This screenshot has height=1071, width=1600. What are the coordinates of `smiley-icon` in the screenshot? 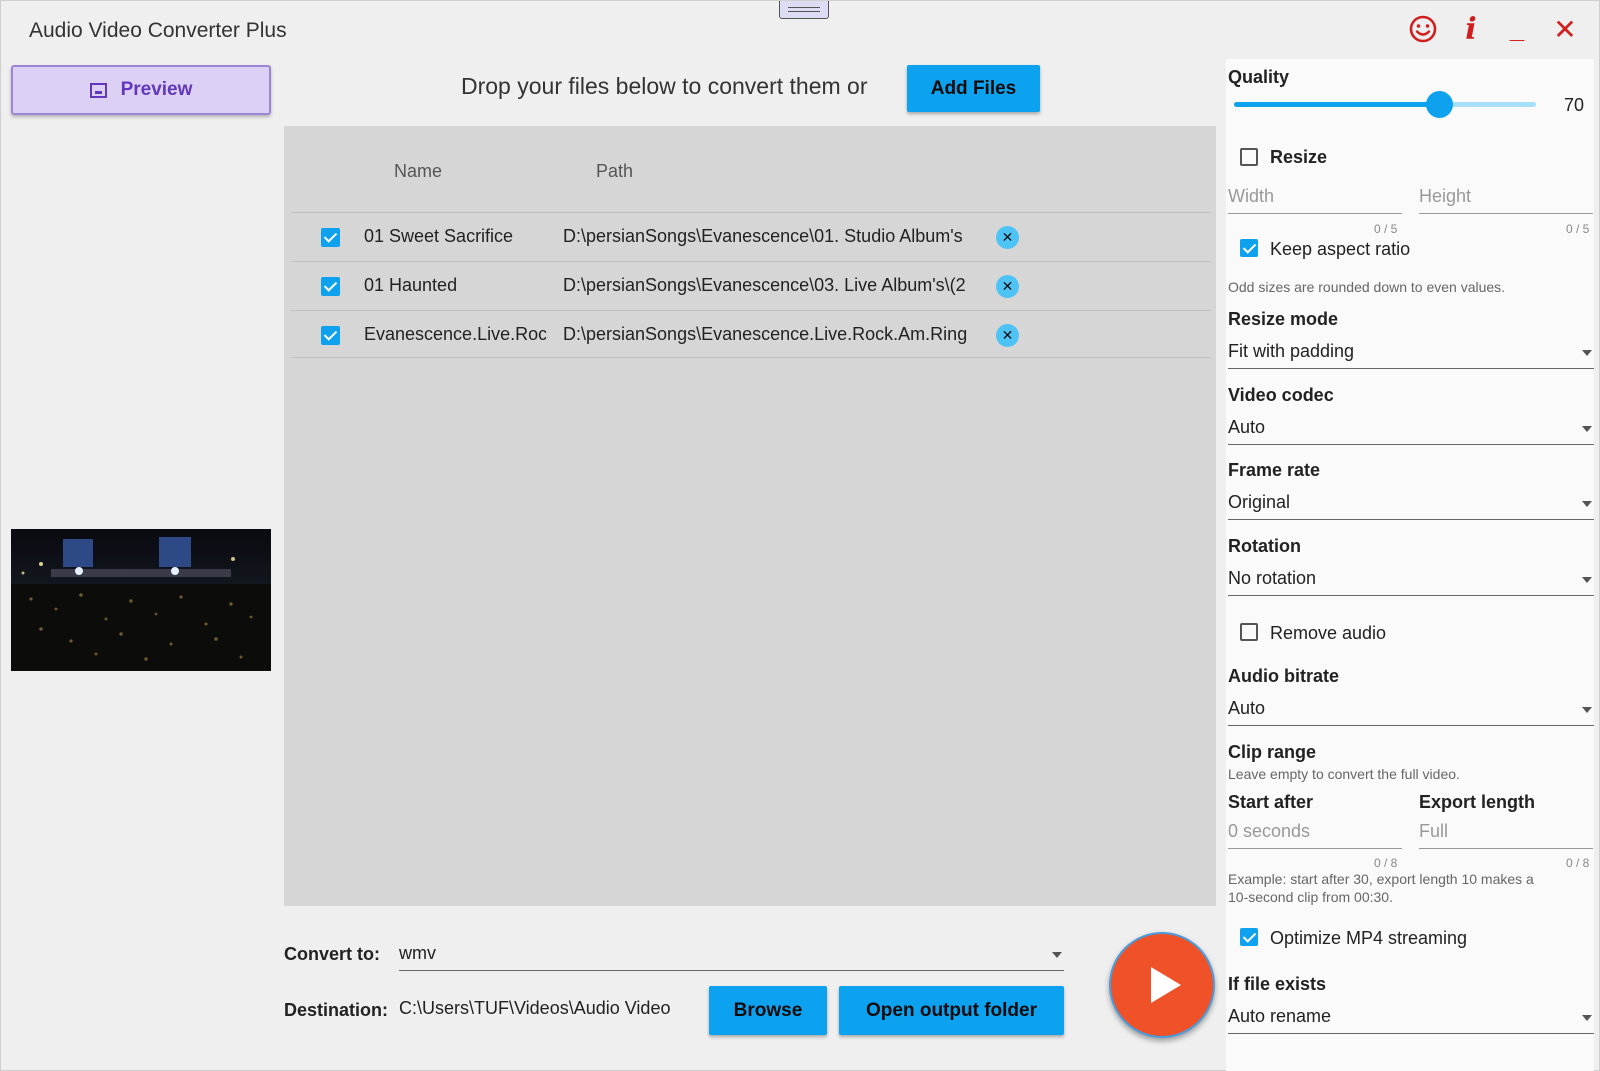 It's located at (1423, 29).